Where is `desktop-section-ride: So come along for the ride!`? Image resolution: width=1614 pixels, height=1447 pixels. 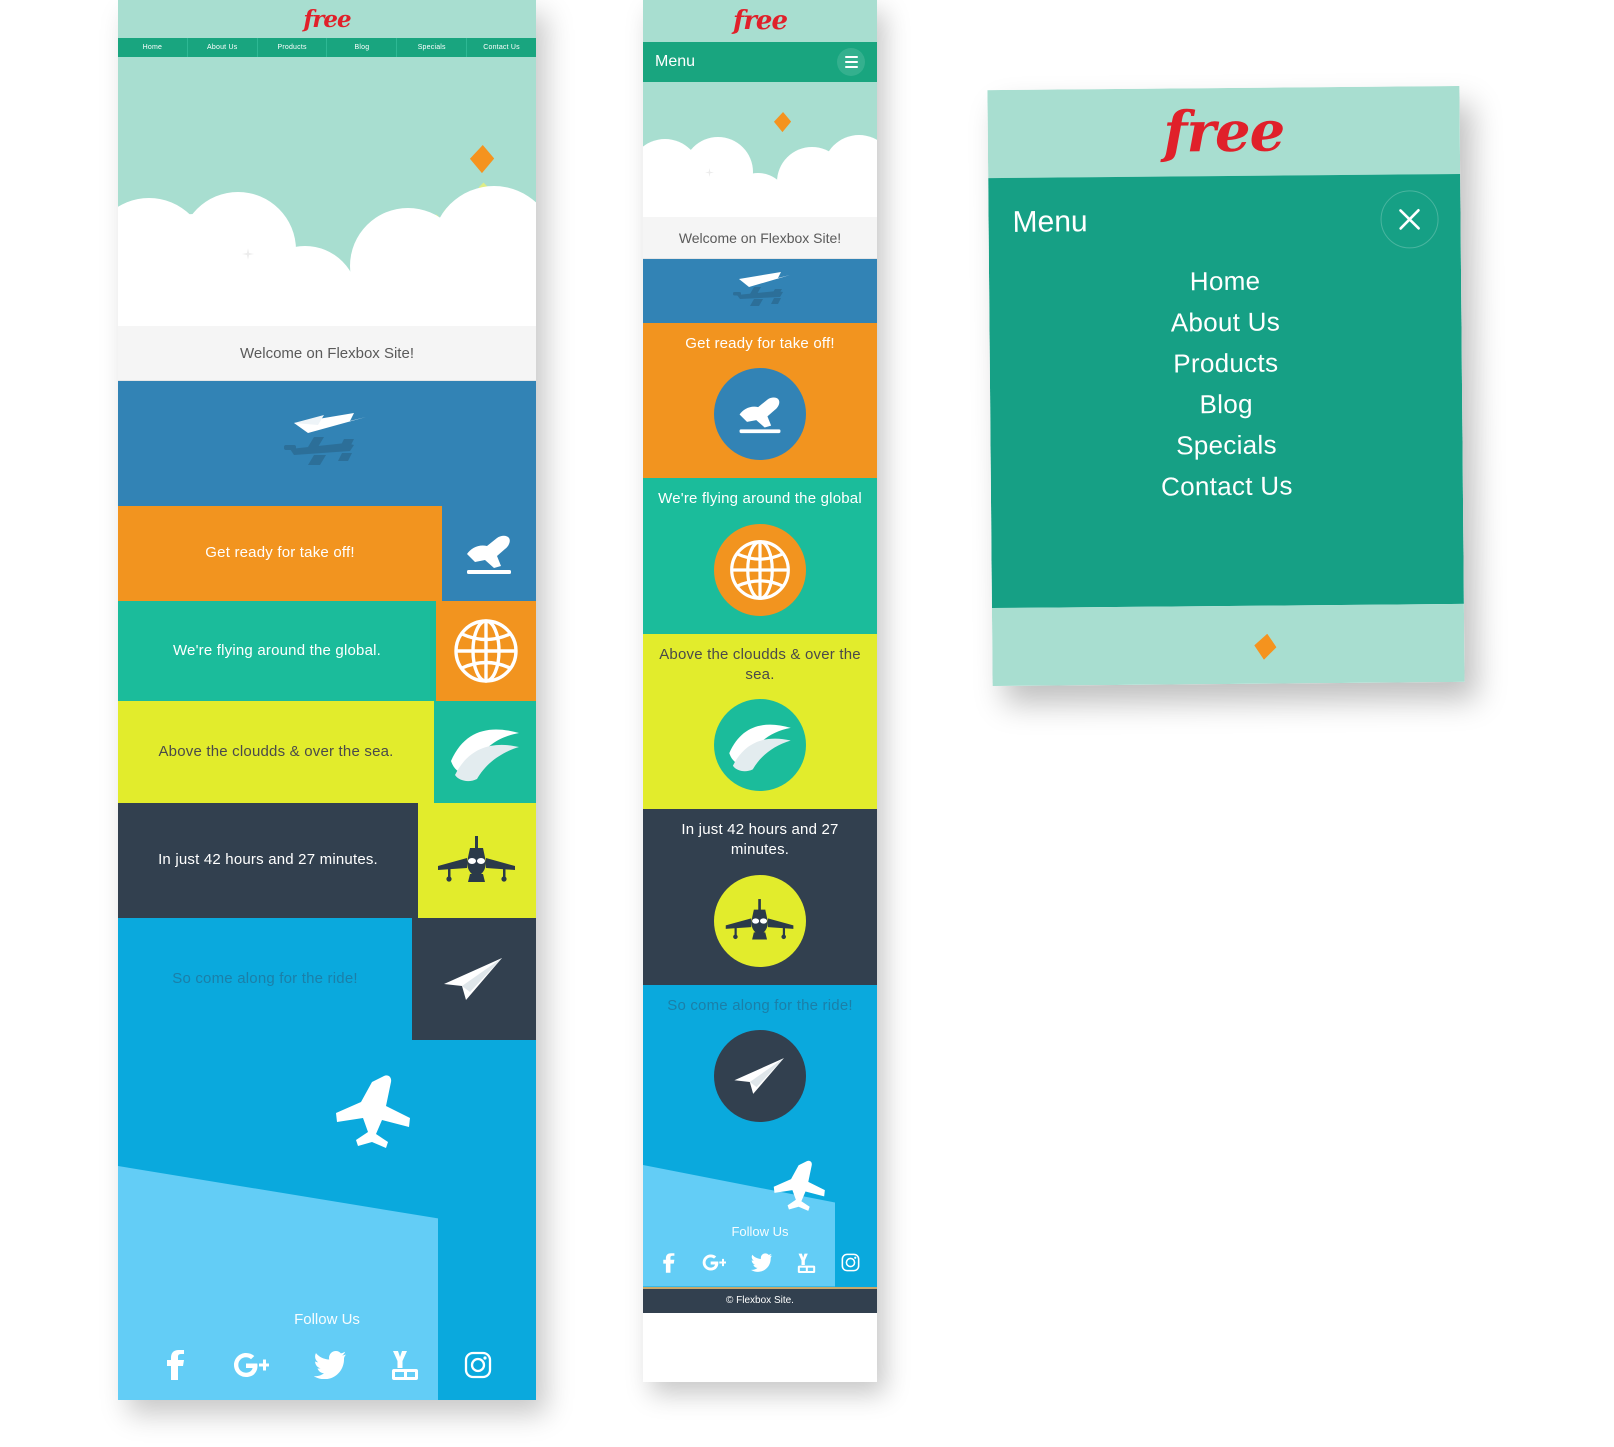
desktop-section-ride: So come along for the ride! is located at coordinates (327, 979).